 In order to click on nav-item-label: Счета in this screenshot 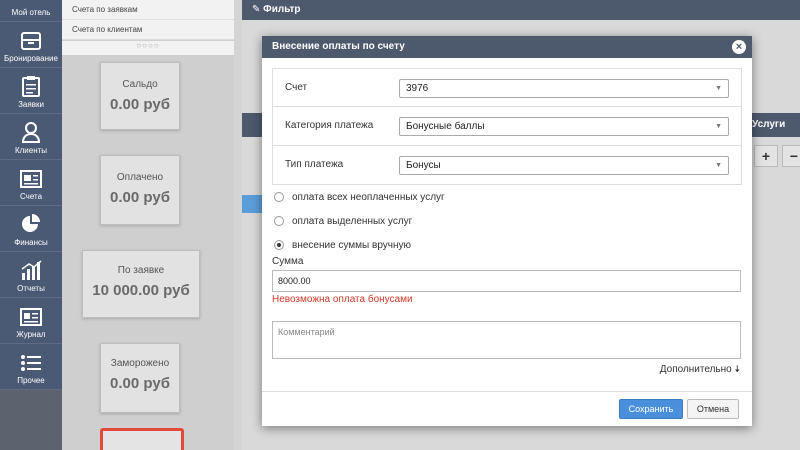, I will do `click(31, 196)`.